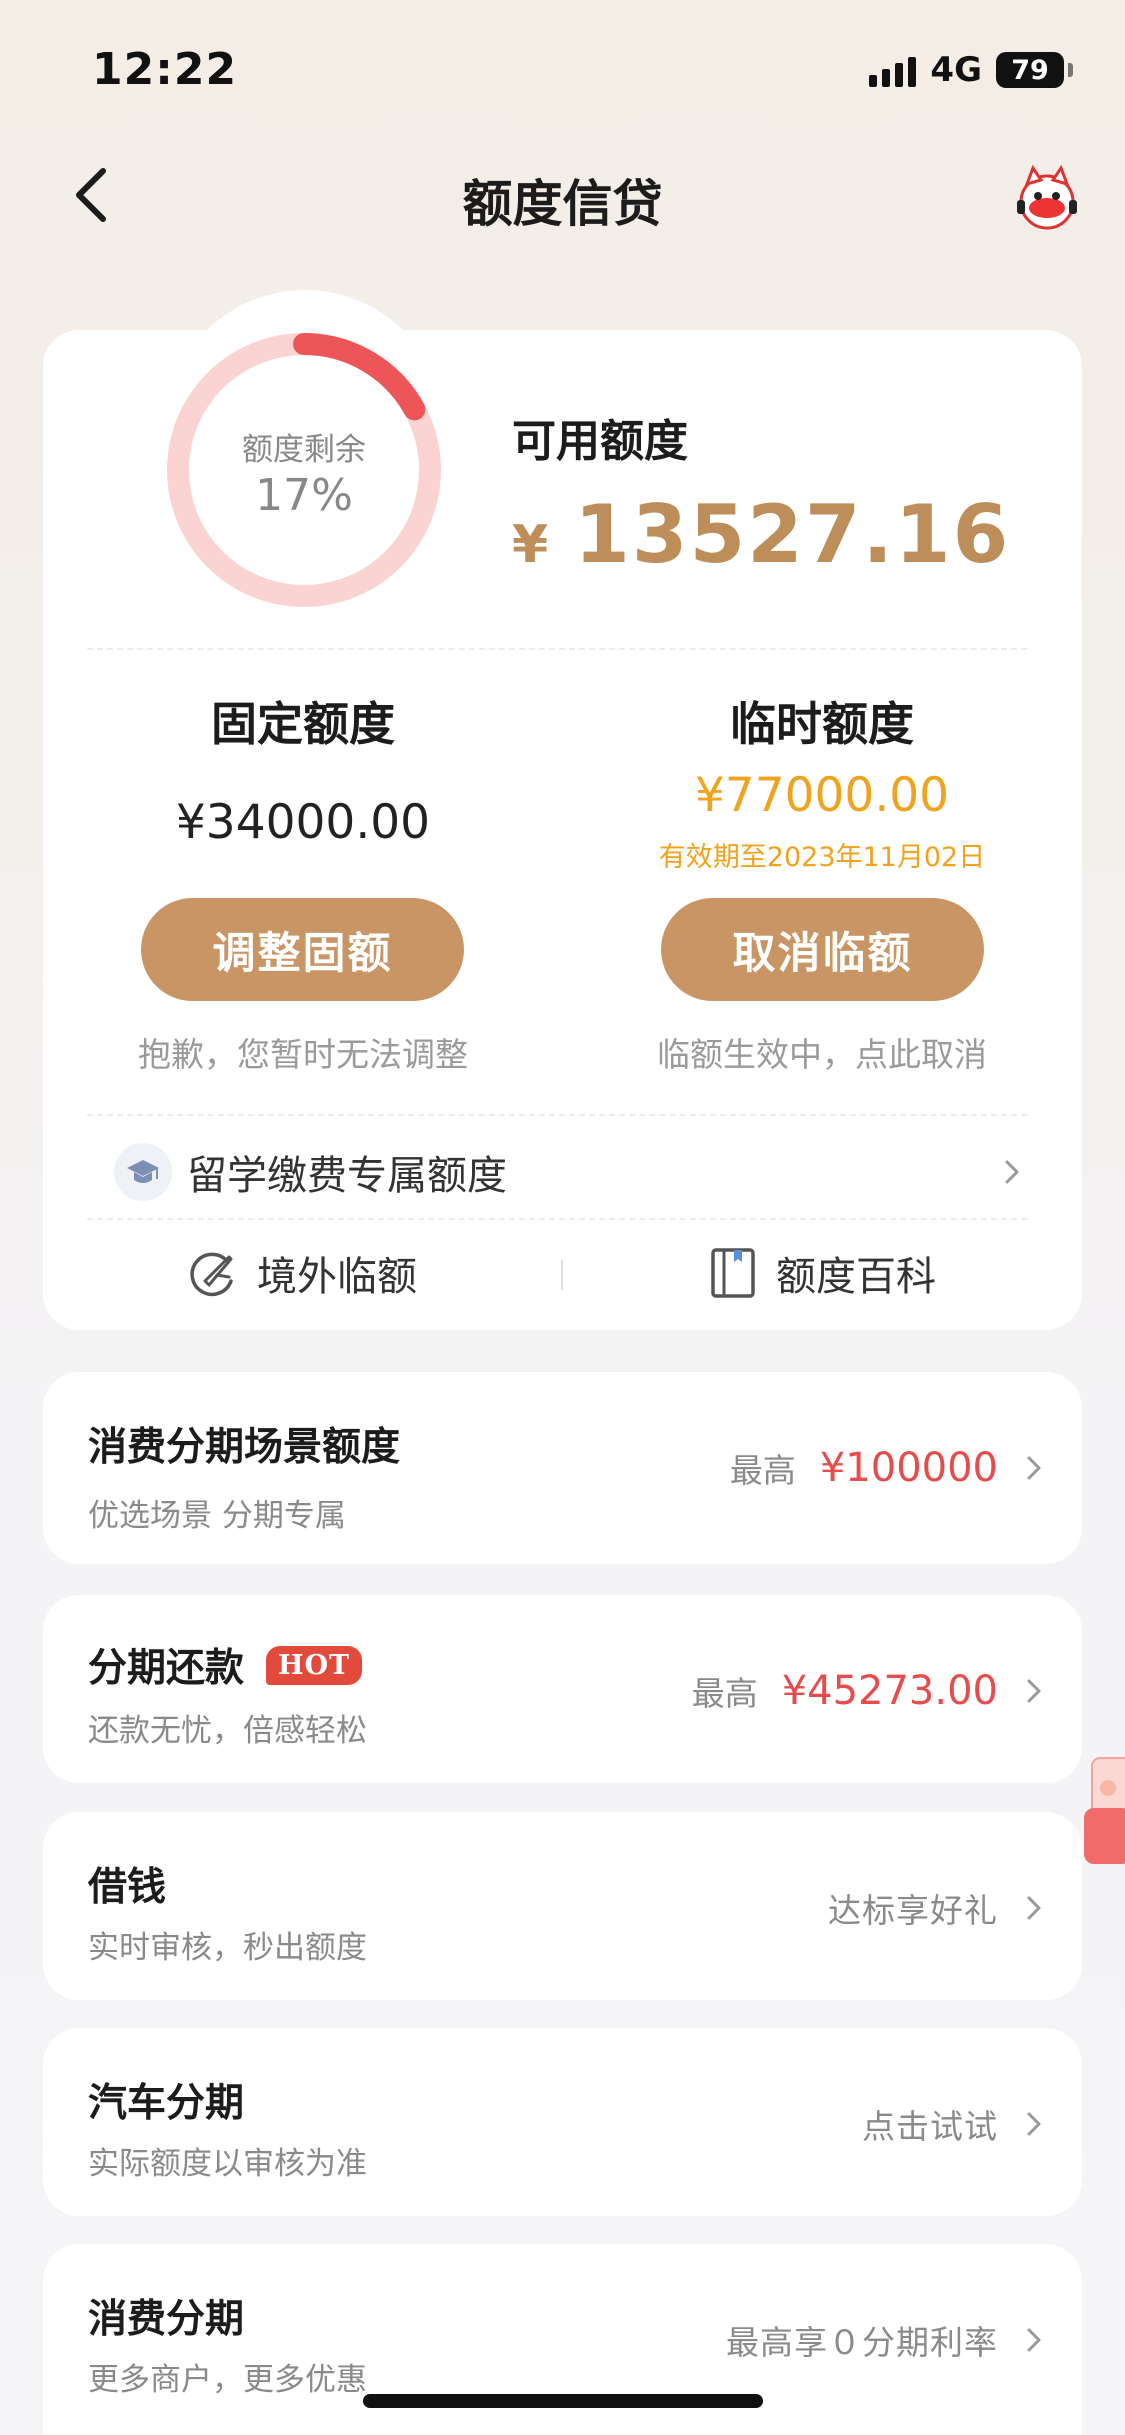 This screenshot has width=1125, height=2435. I want to click on battery-level: 79, so click(1030, 70).